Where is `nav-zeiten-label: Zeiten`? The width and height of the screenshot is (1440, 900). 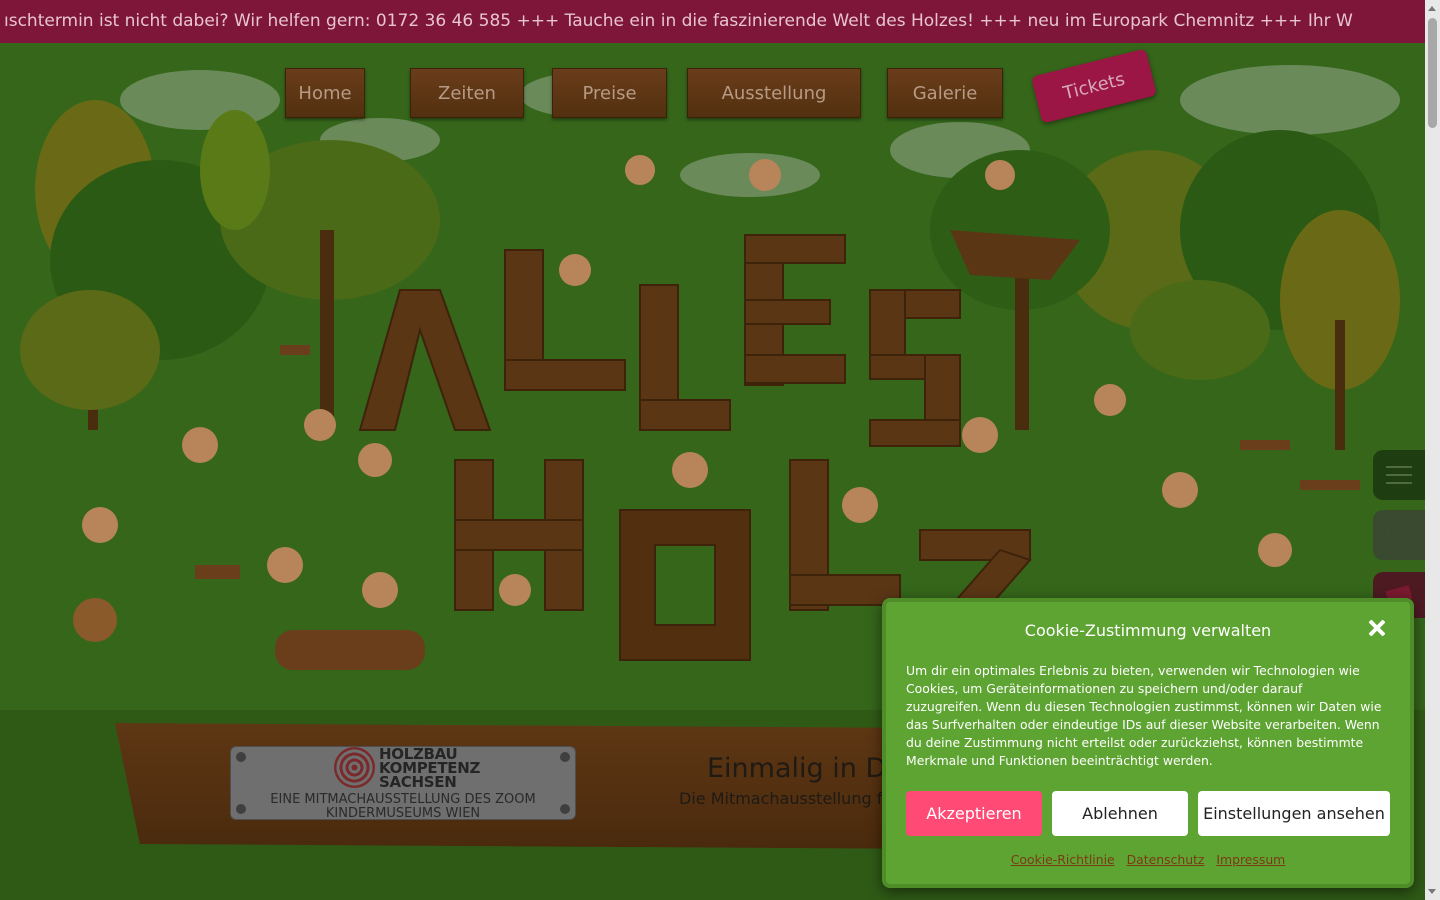
nav-zeiten-label: Zeiten is located at coordinates (467, 93).